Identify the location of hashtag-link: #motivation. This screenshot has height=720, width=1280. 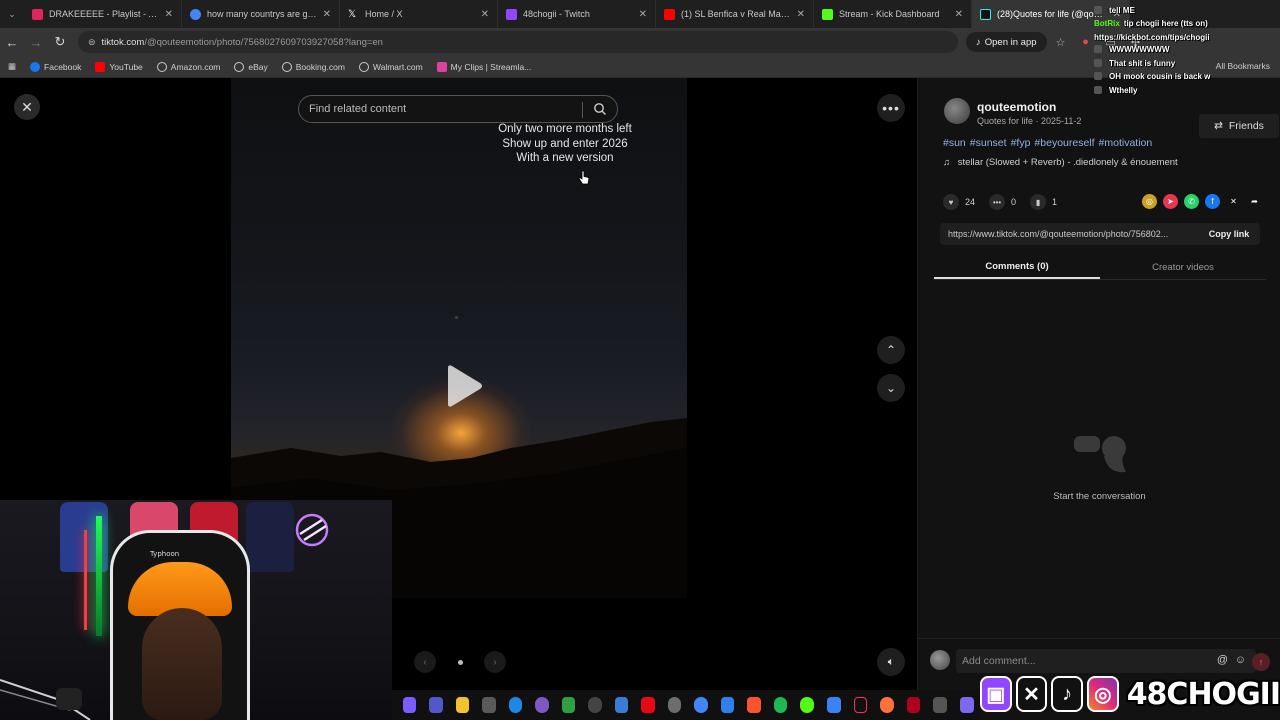
(1126, 143).